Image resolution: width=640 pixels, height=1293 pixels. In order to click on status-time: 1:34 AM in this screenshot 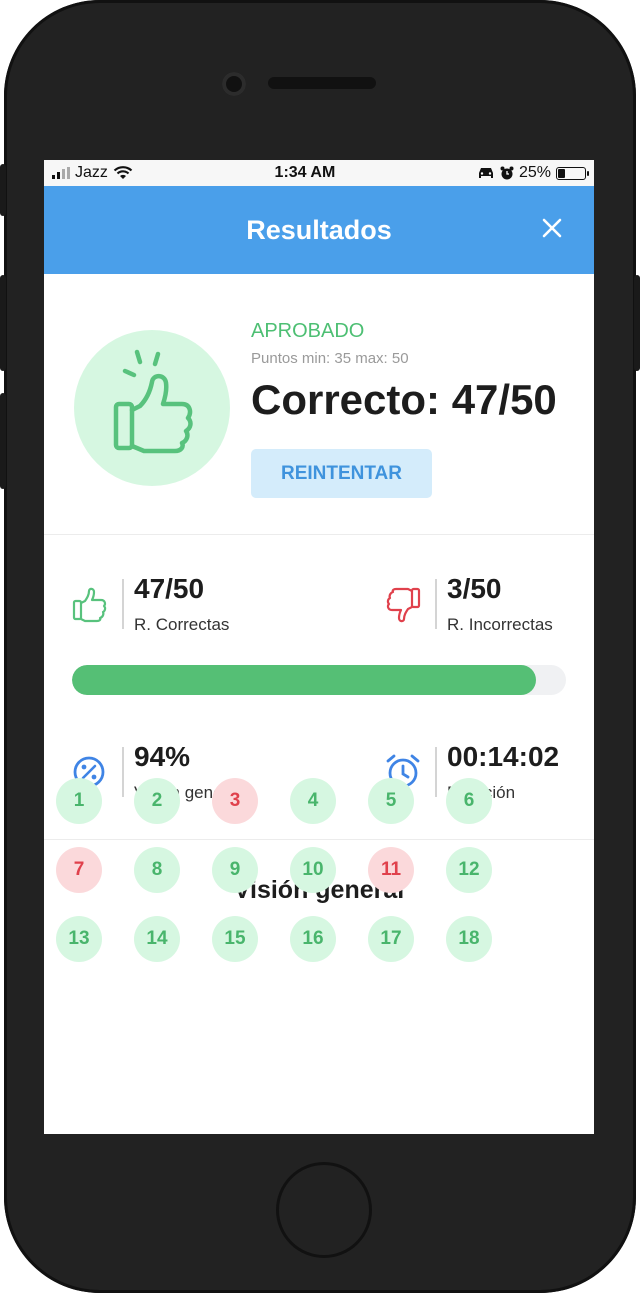, I will do `click(305, 172)`.